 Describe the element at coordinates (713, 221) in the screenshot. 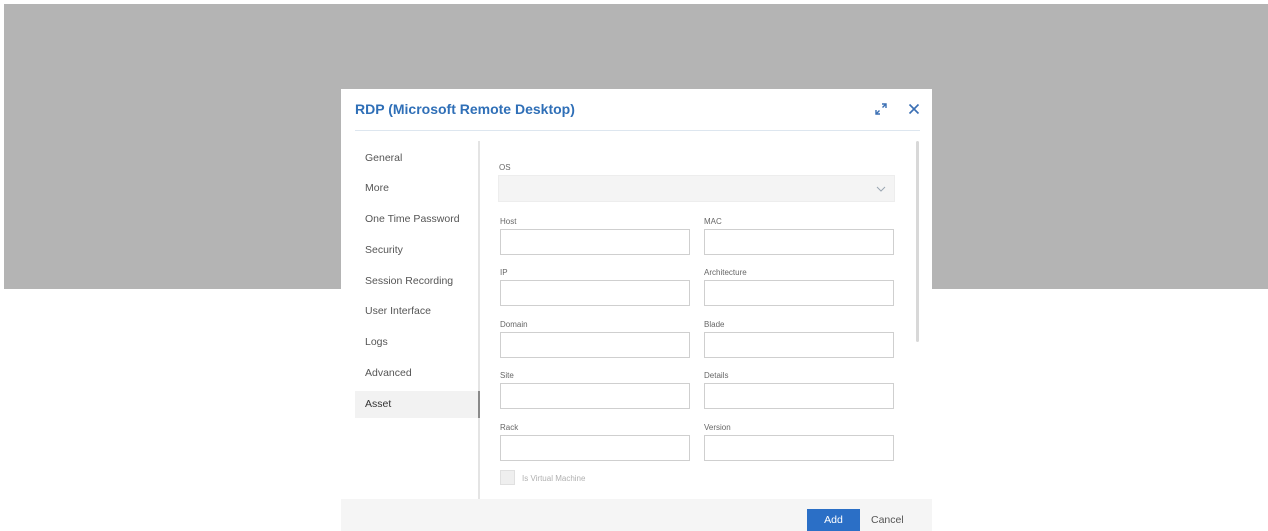

I see `mac-label: MAC` at that location.